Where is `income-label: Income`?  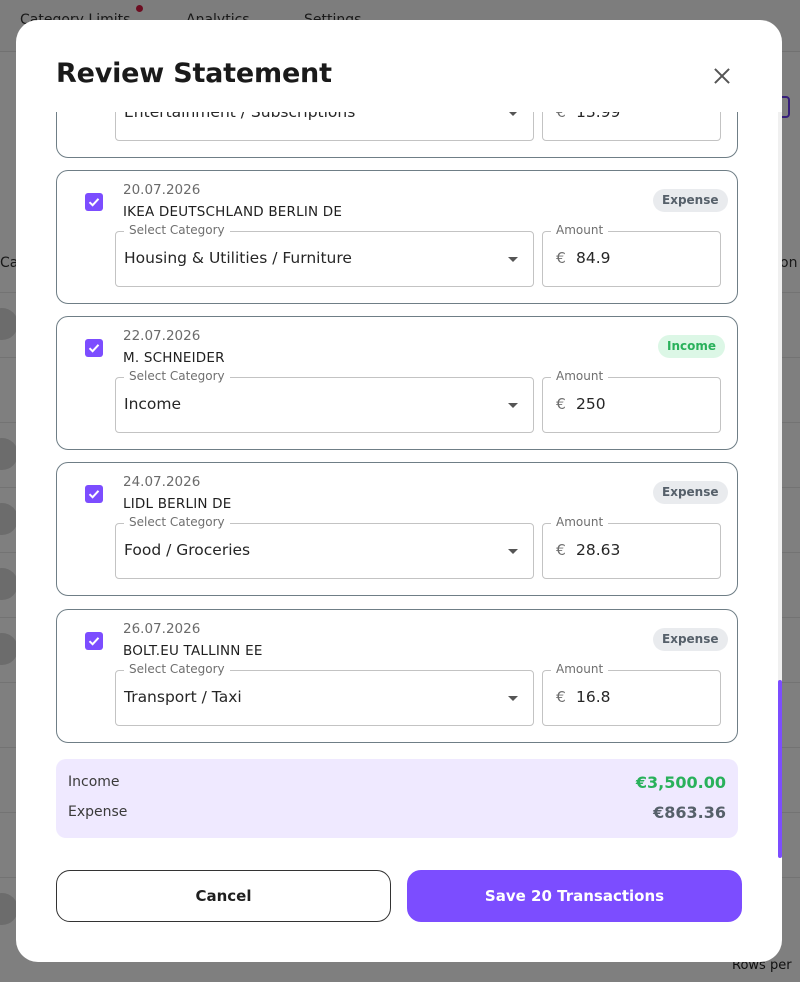 income-label: Income is located at coordinates (94, 782).